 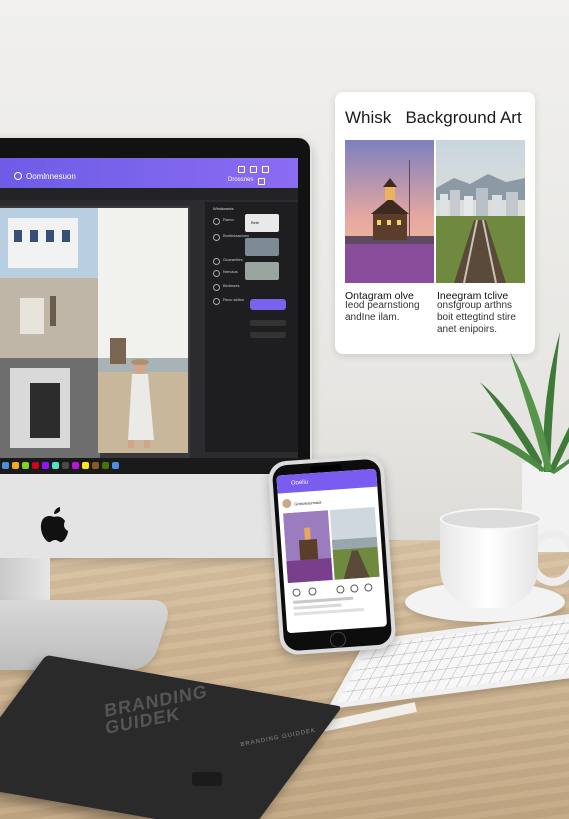 I want to click on more-icon, so click(x=368, y=587).